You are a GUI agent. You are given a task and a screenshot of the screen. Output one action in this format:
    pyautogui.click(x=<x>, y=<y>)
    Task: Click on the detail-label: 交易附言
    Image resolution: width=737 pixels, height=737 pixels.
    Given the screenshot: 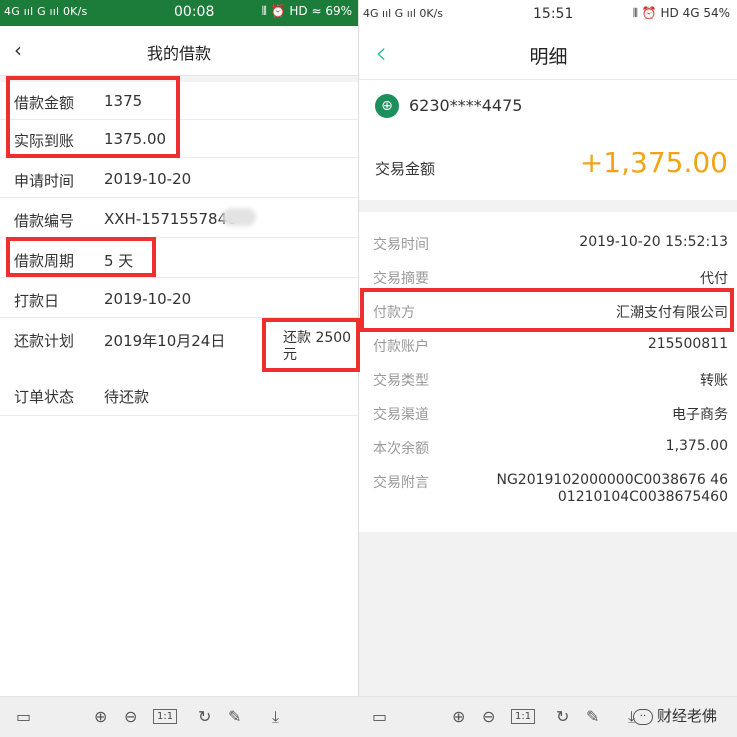 What is the action you would take?
    pyautogui.click(x=401, y=483)
    